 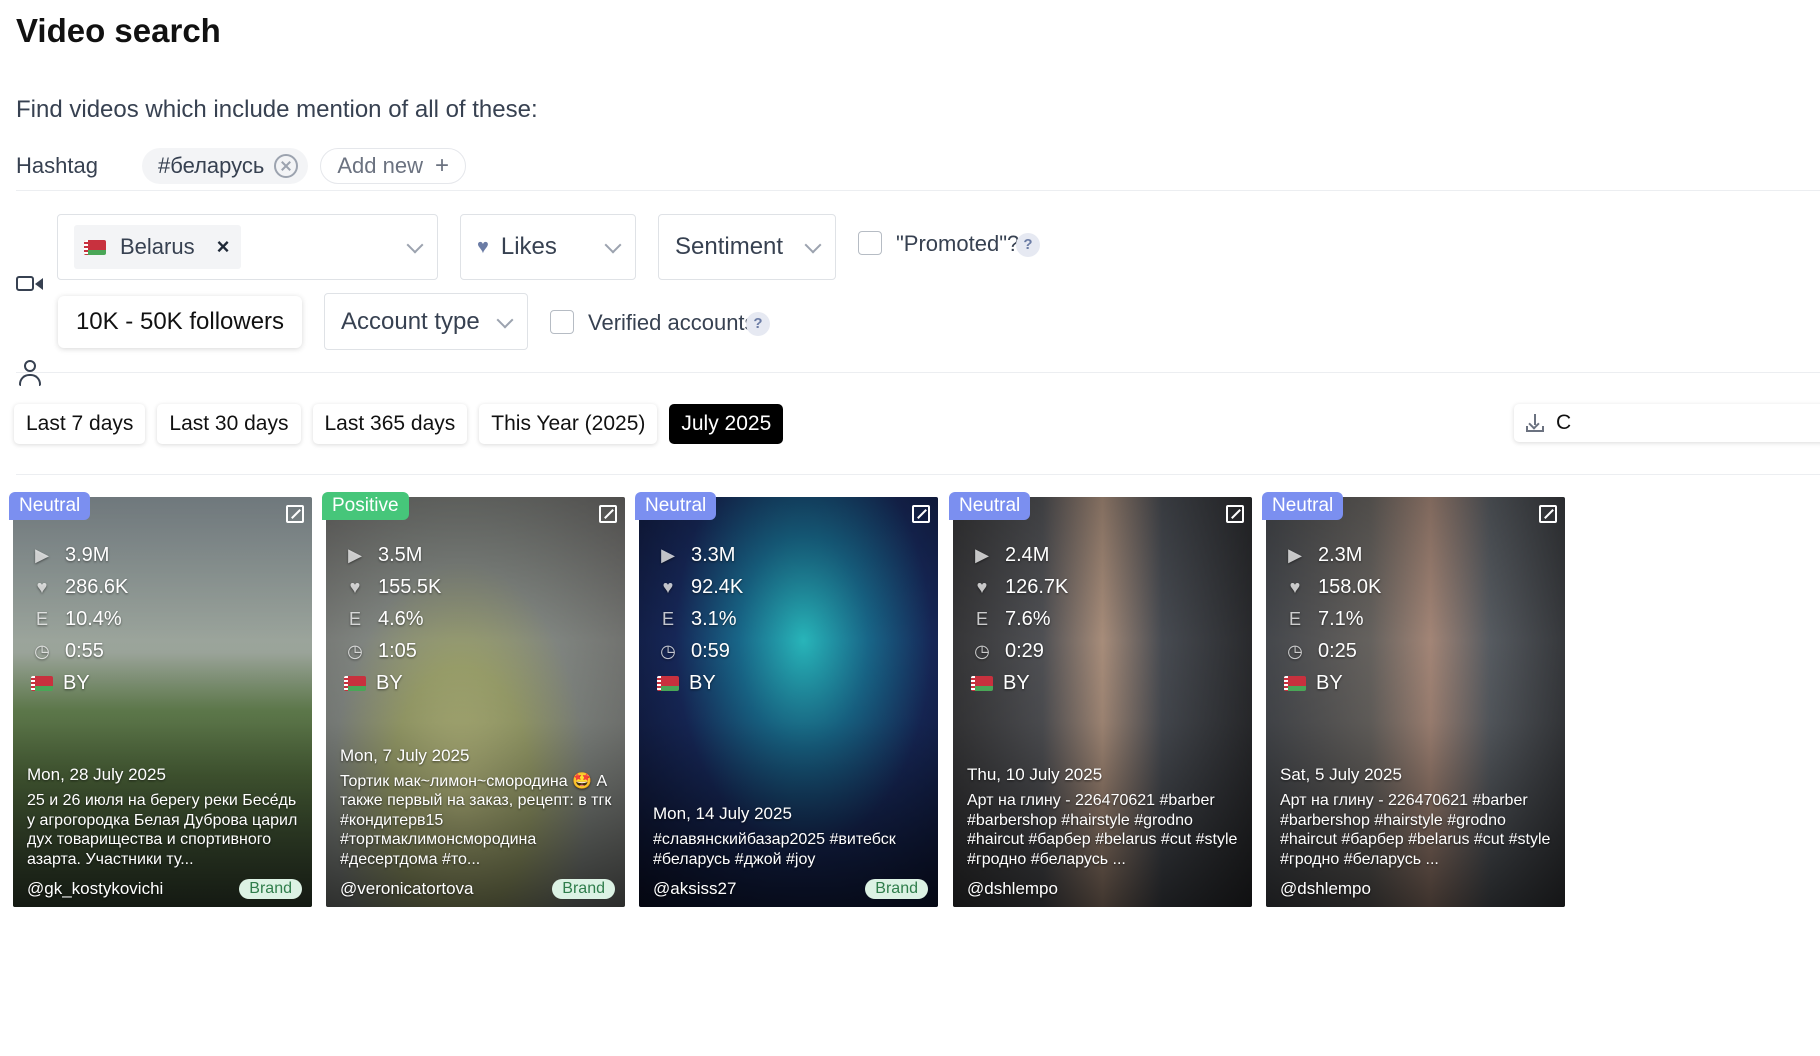 I want to click on range-last-365-days: Last 365 days, so click(x=390, y=424).